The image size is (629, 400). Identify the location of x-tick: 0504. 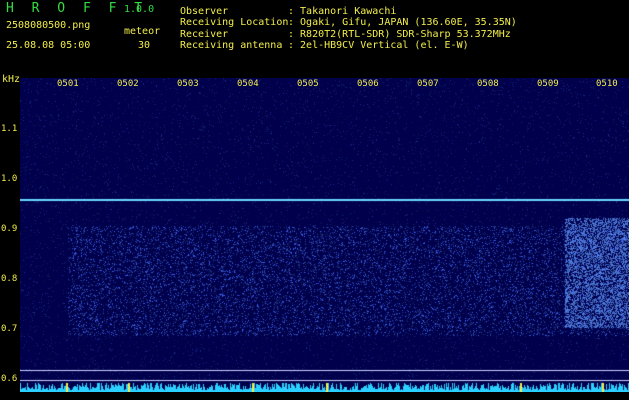
(248, 84).